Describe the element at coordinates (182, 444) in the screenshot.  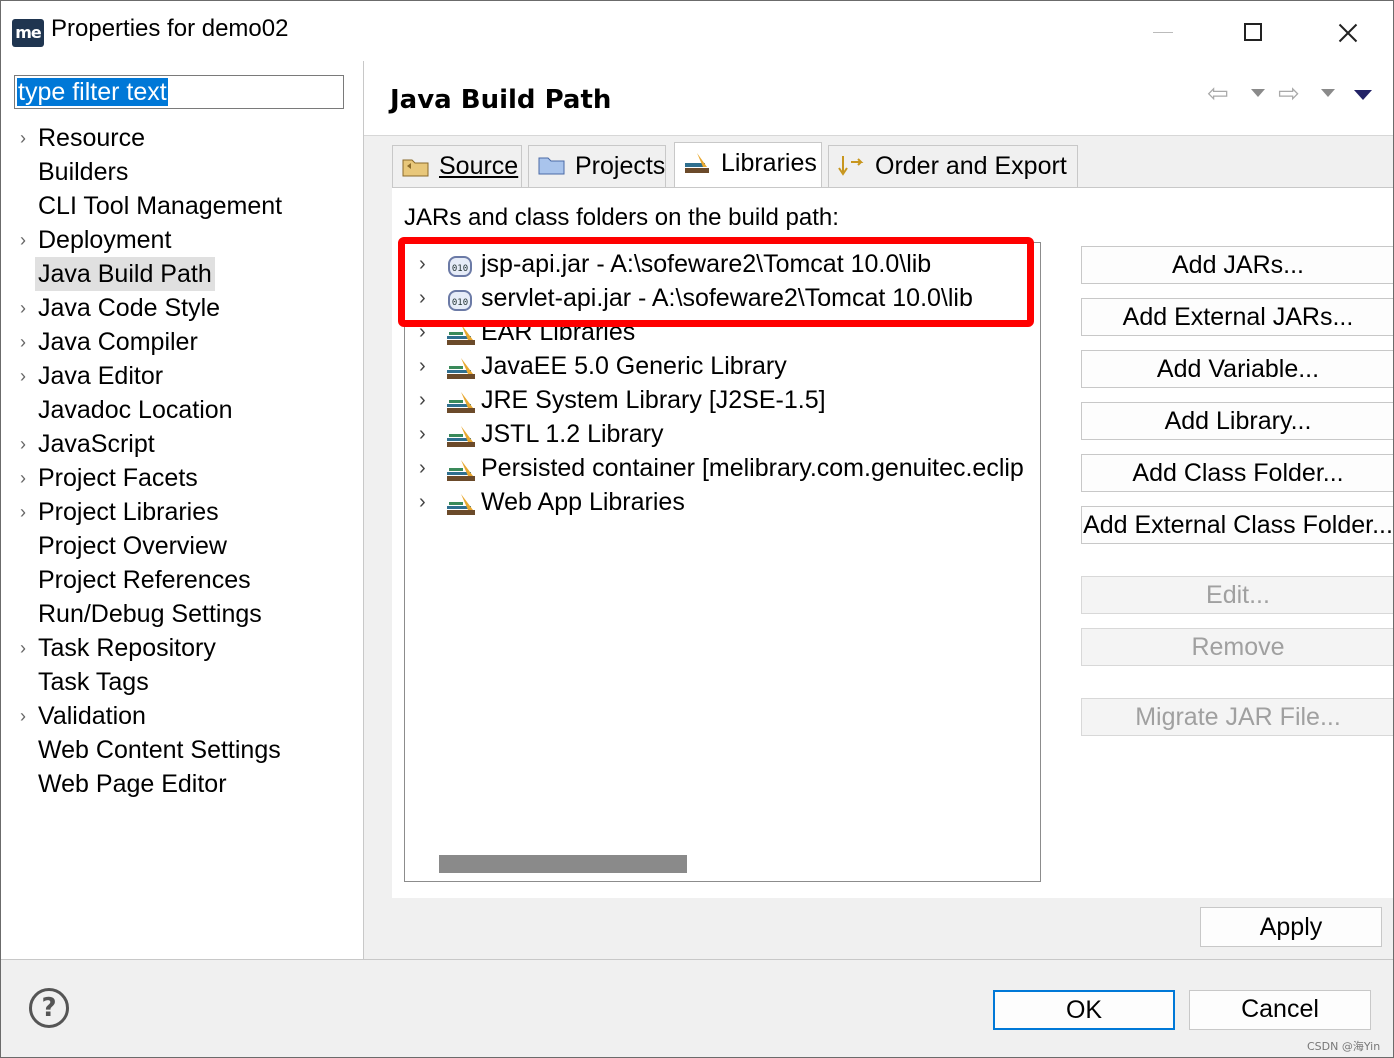
I see `nav-item-javascript: › JavaScript` at that location.